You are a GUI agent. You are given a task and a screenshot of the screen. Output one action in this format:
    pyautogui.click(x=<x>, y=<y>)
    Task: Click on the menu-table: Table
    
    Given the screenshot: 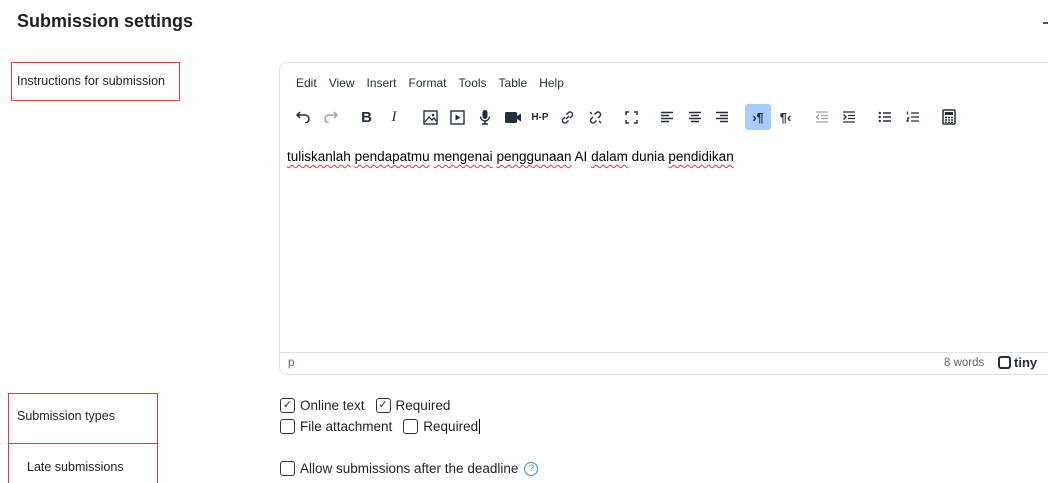 What is the action you would take?
    pyautogui.click(x=513, y=83)
    